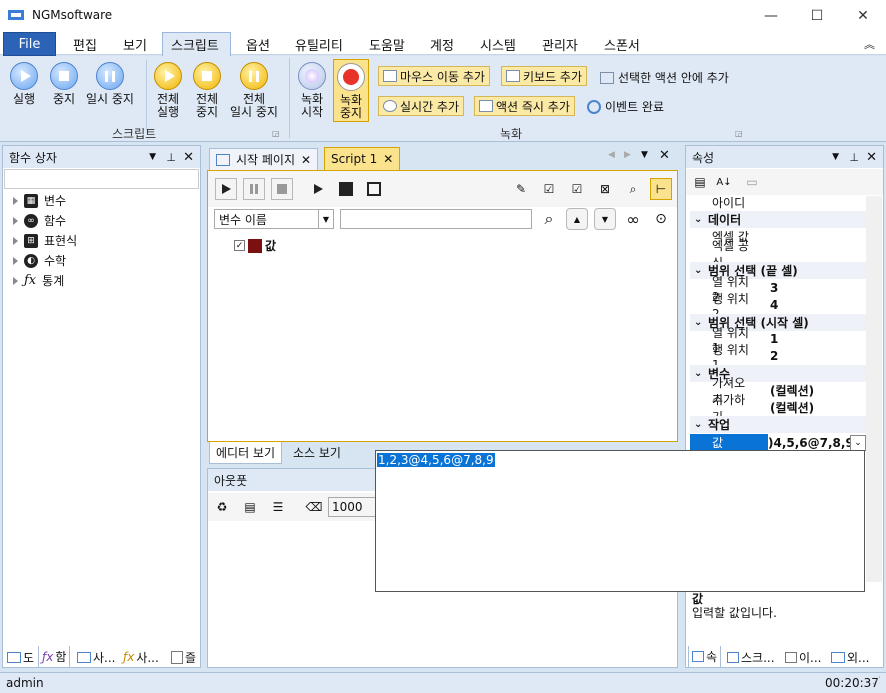 The width and height of the screenshot is (886, 693). Describe the element at coordinates (544, 76) in the screenshot. I see `add-keyboard-button: 키보드 추가` at that location.